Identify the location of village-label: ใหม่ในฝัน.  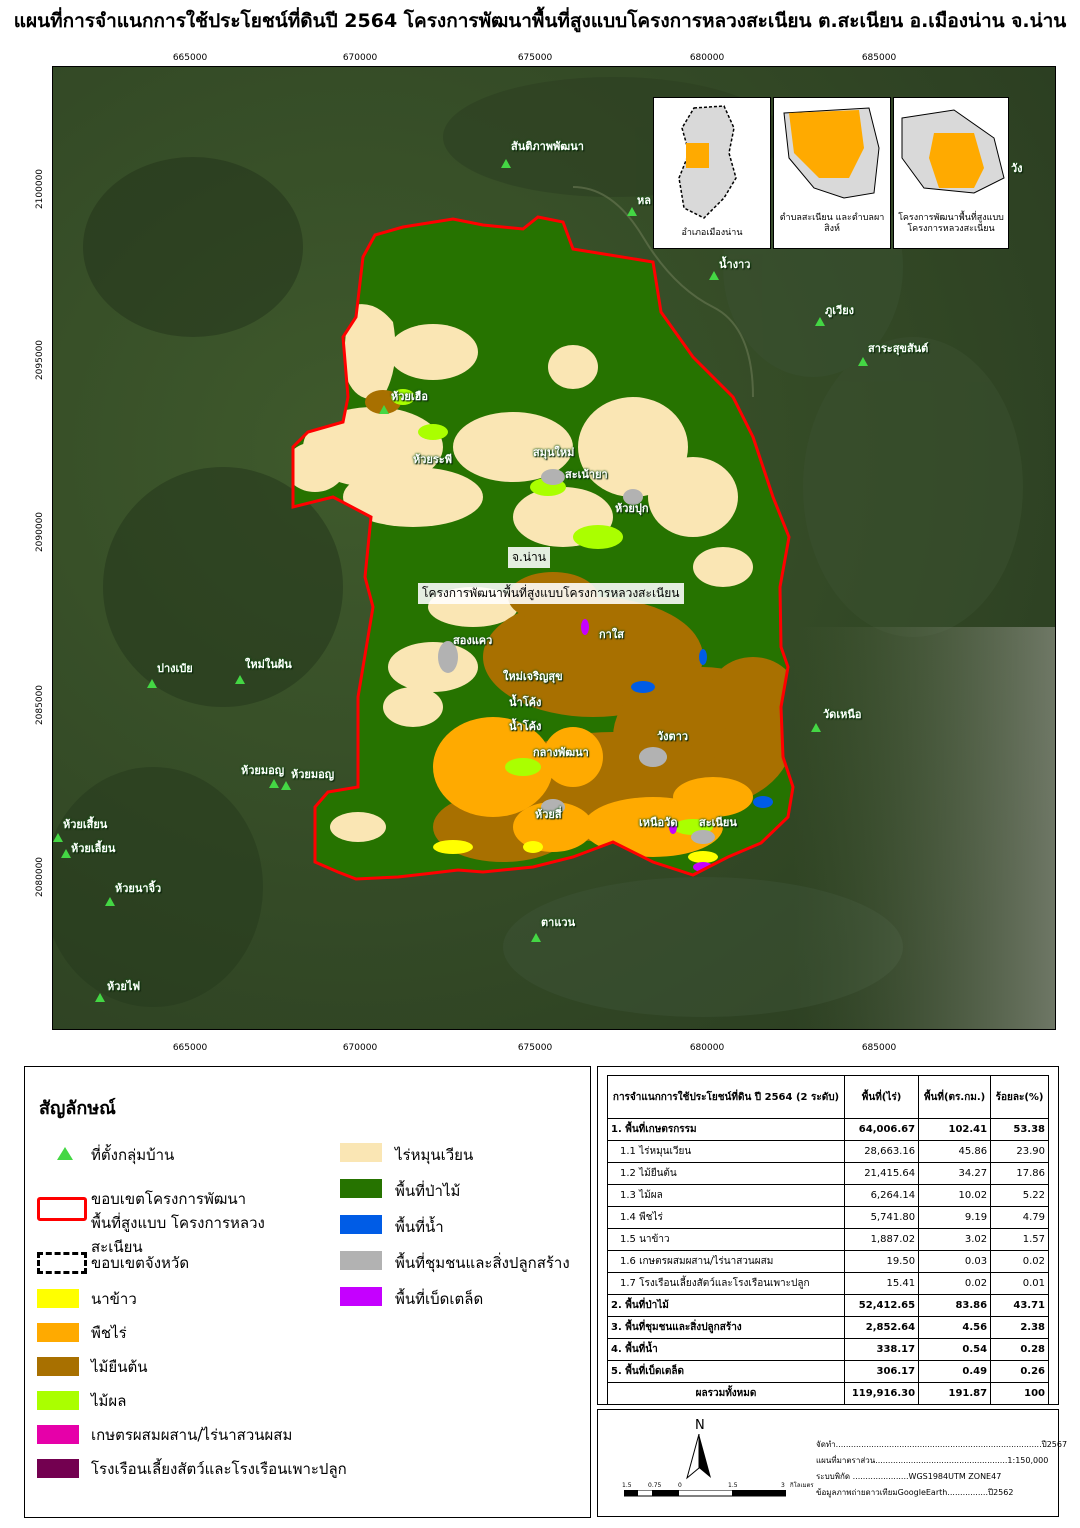
(268, 664).